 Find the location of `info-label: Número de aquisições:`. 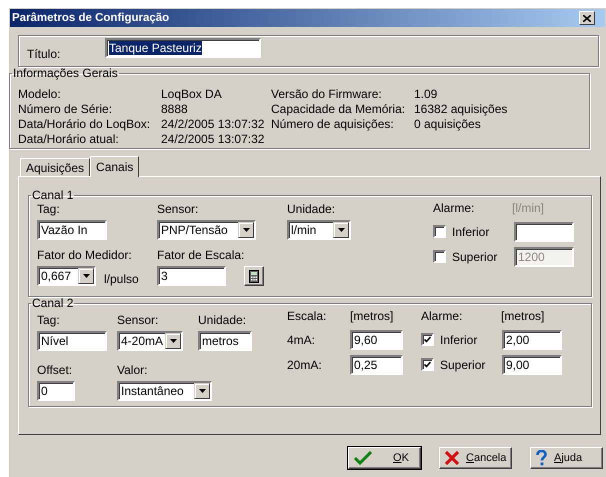

info-label: Número de aquisições: is located at coordinates (333, 124).